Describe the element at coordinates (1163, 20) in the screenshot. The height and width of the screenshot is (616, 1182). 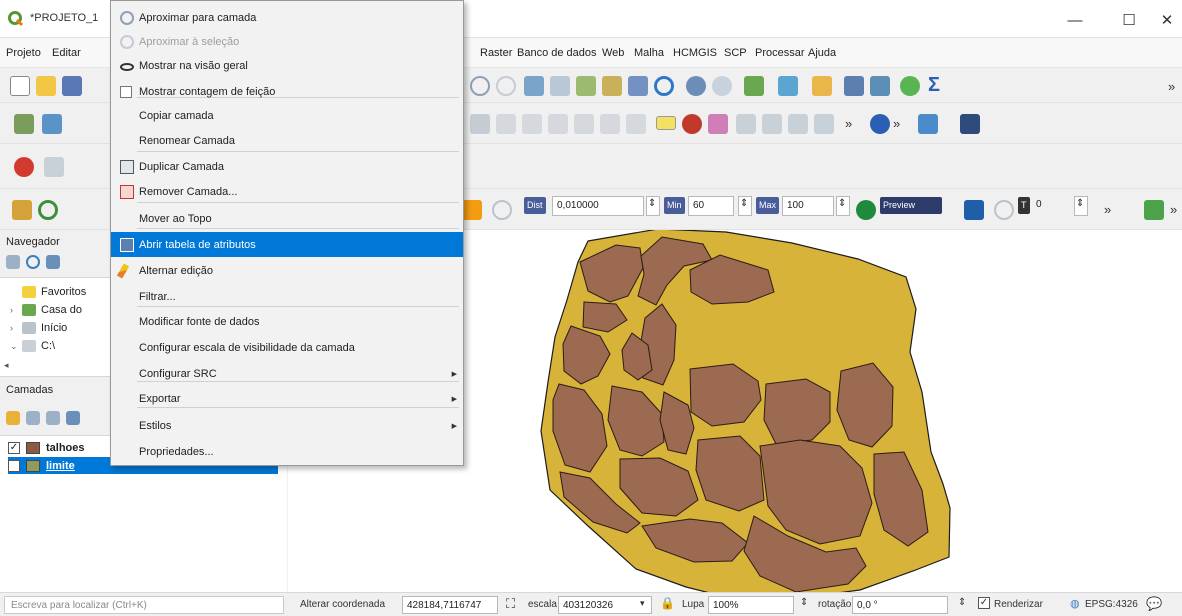
I see `close-button: ✕` at that location.